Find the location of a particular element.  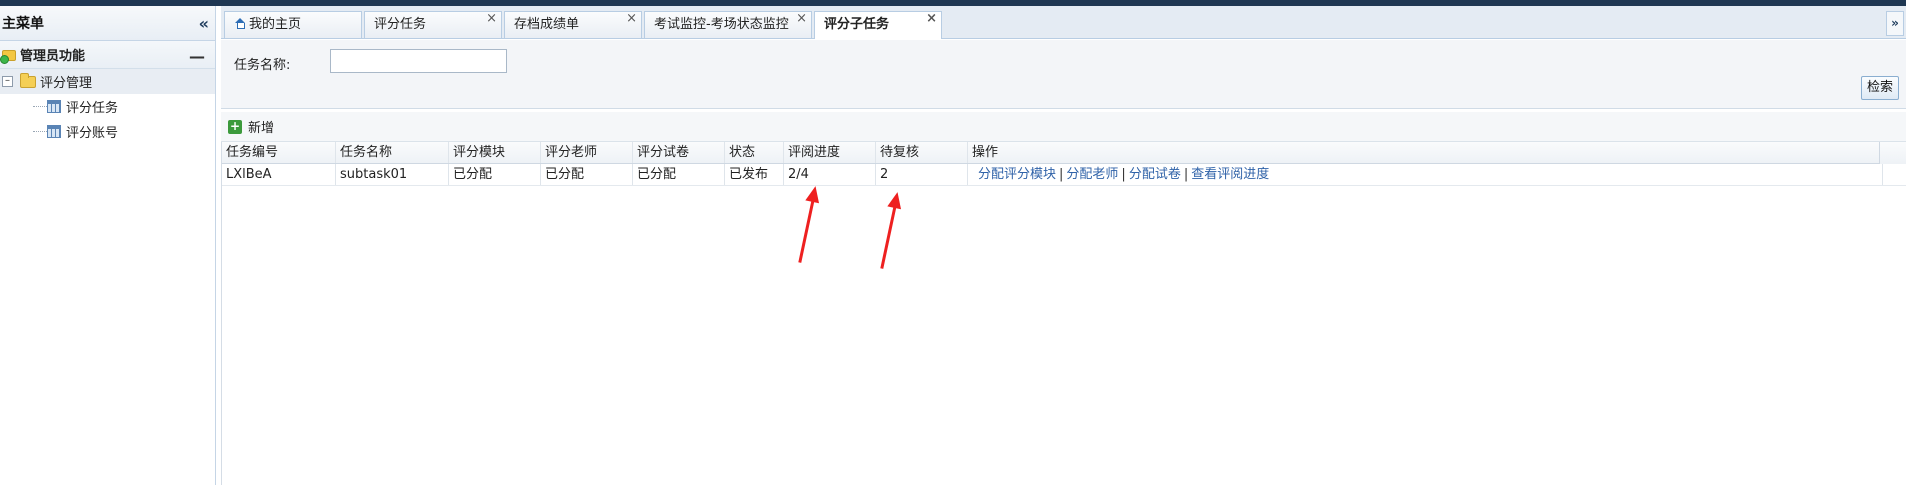

search-button: 检索 is located at coordinates (1880, 88).